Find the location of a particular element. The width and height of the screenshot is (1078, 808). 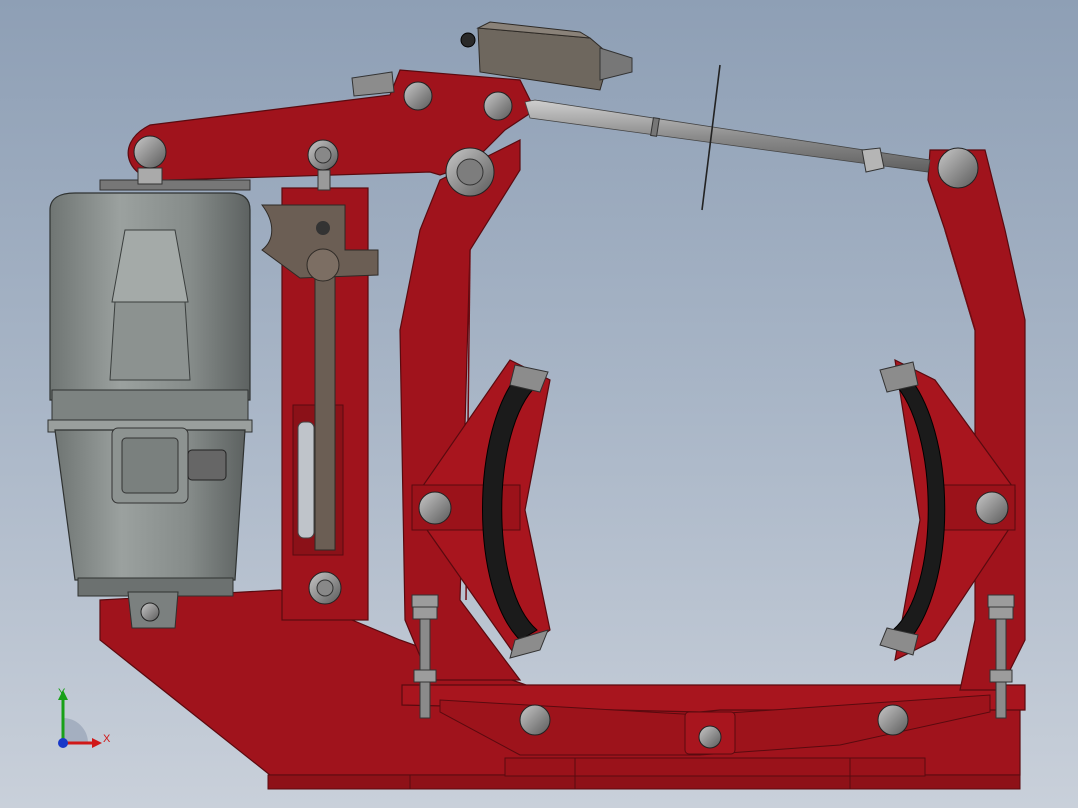

z-axis-dot is located at coordinates (63, 743).